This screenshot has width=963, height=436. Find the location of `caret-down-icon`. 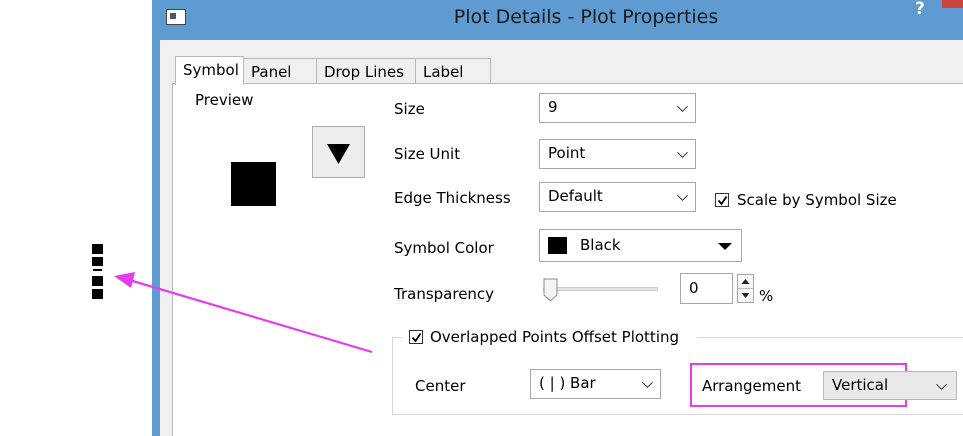

caret-down-icon is located at coordinates (725, 246).